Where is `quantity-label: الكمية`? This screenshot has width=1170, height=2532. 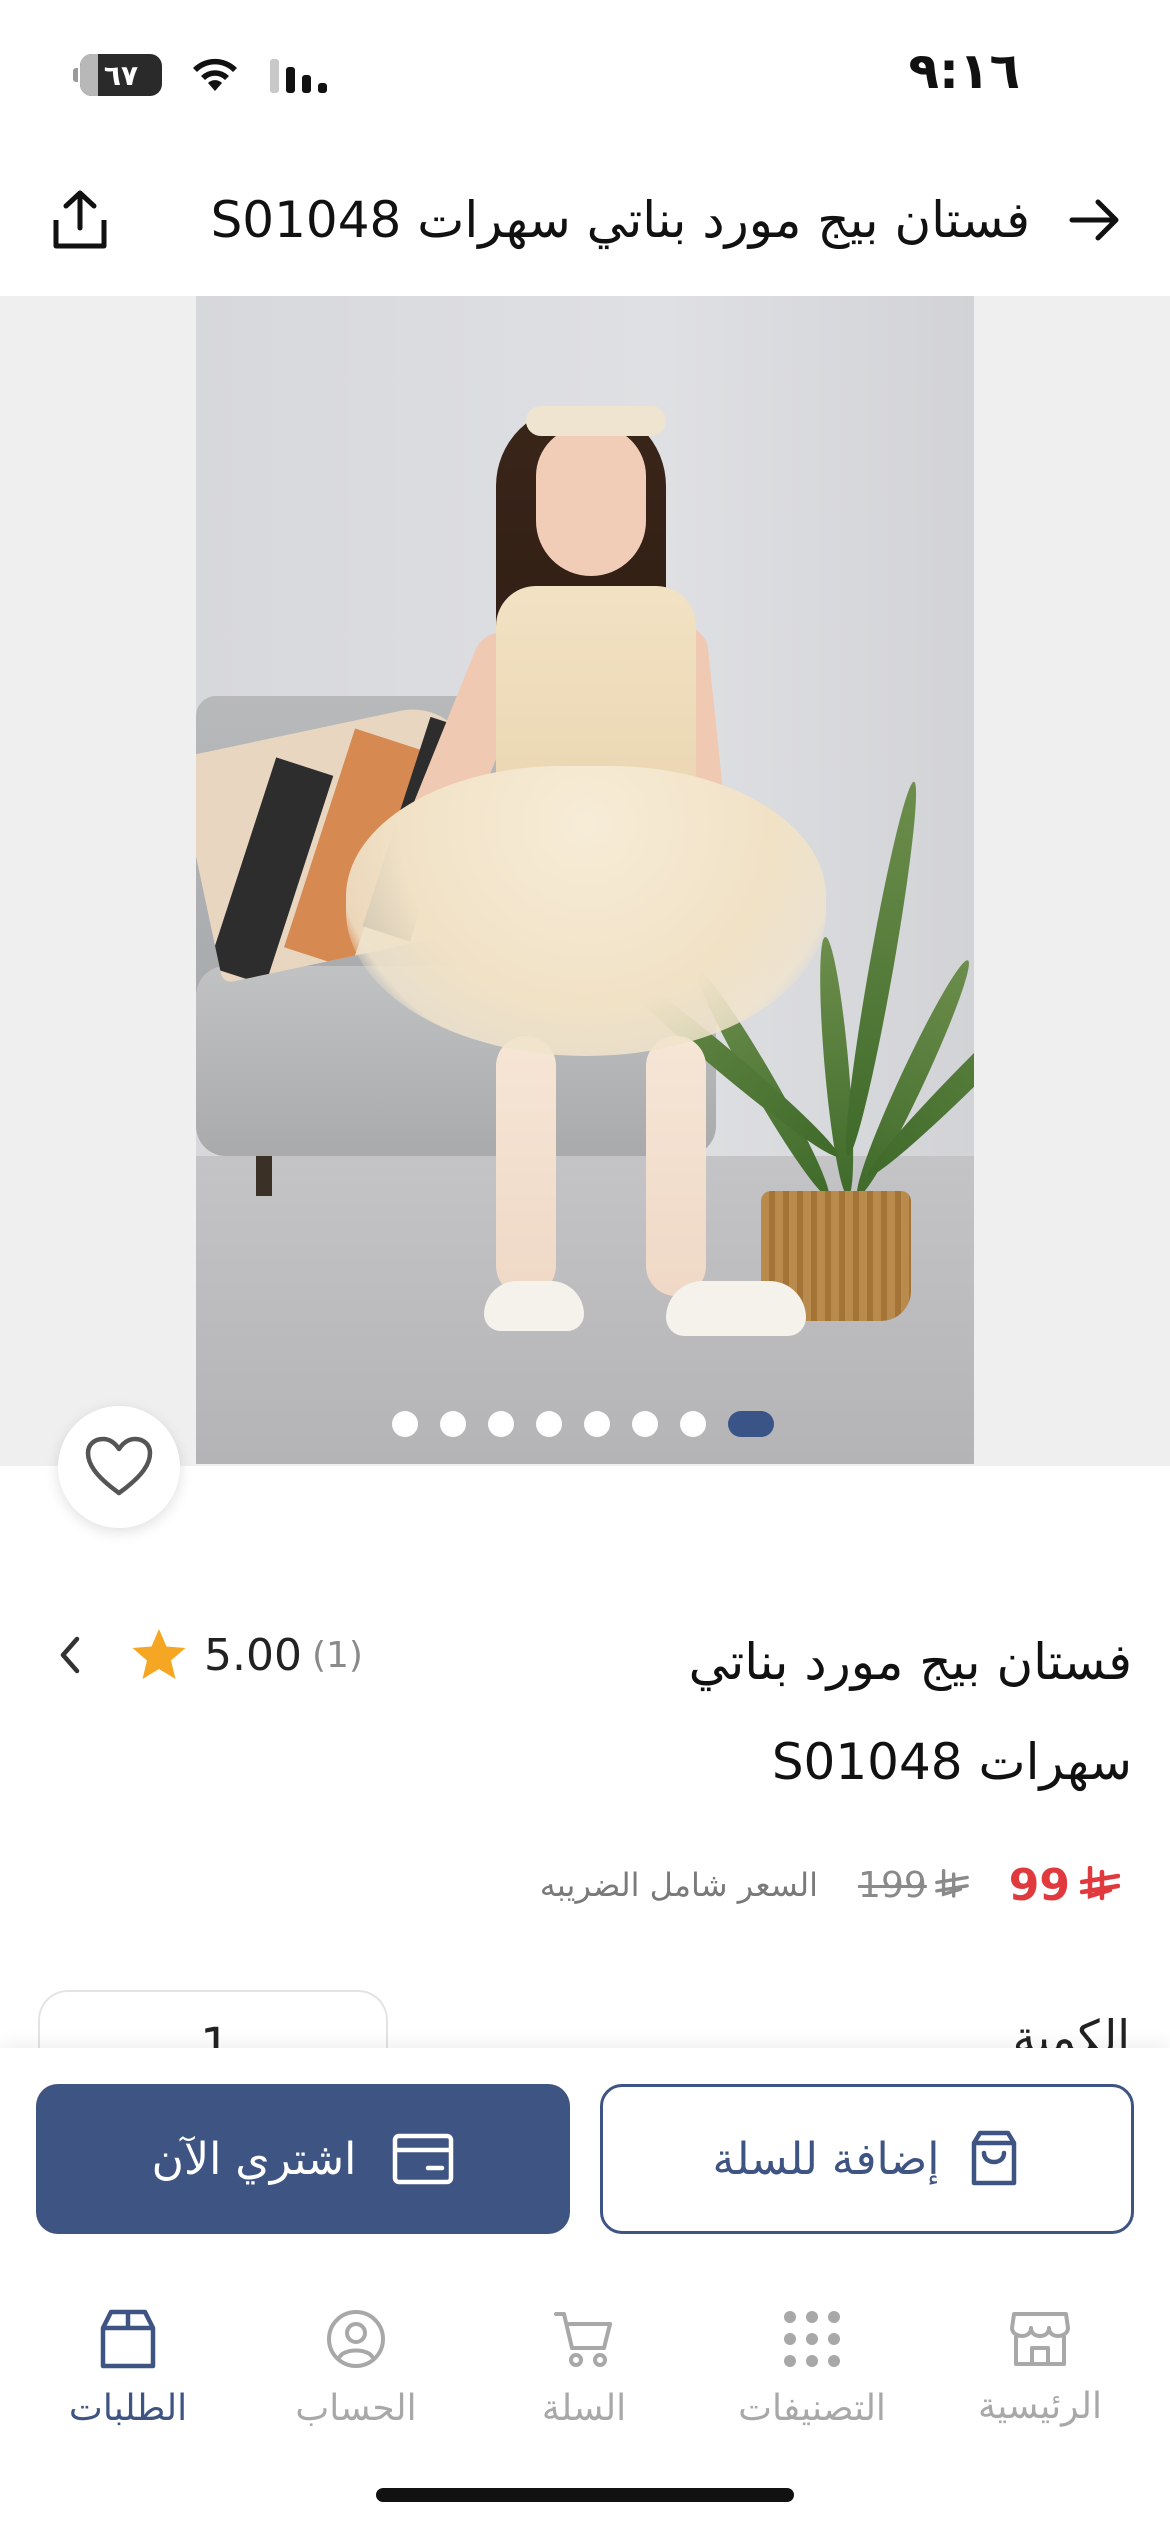
quantity-label: الكمية is located at coordinates (1071, 2030).